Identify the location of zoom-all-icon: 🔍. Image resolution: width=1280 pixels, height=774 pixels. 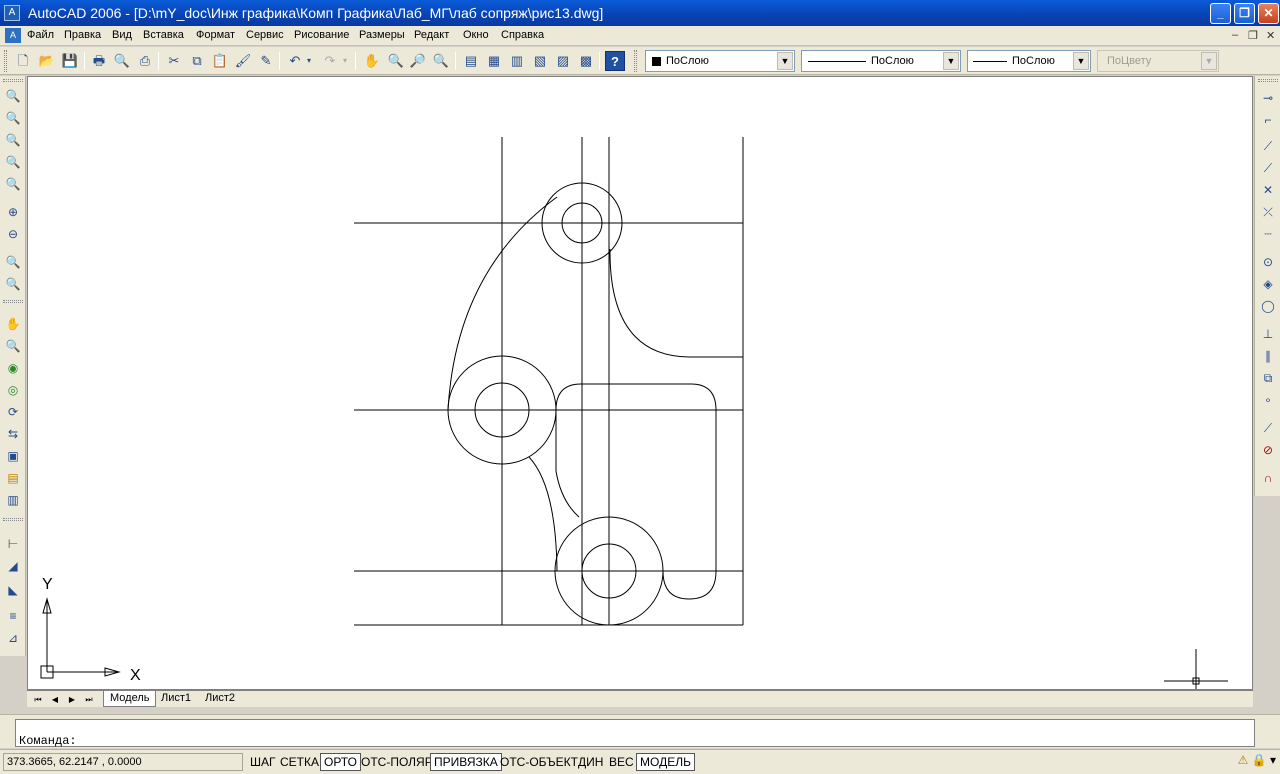
(13, 262).